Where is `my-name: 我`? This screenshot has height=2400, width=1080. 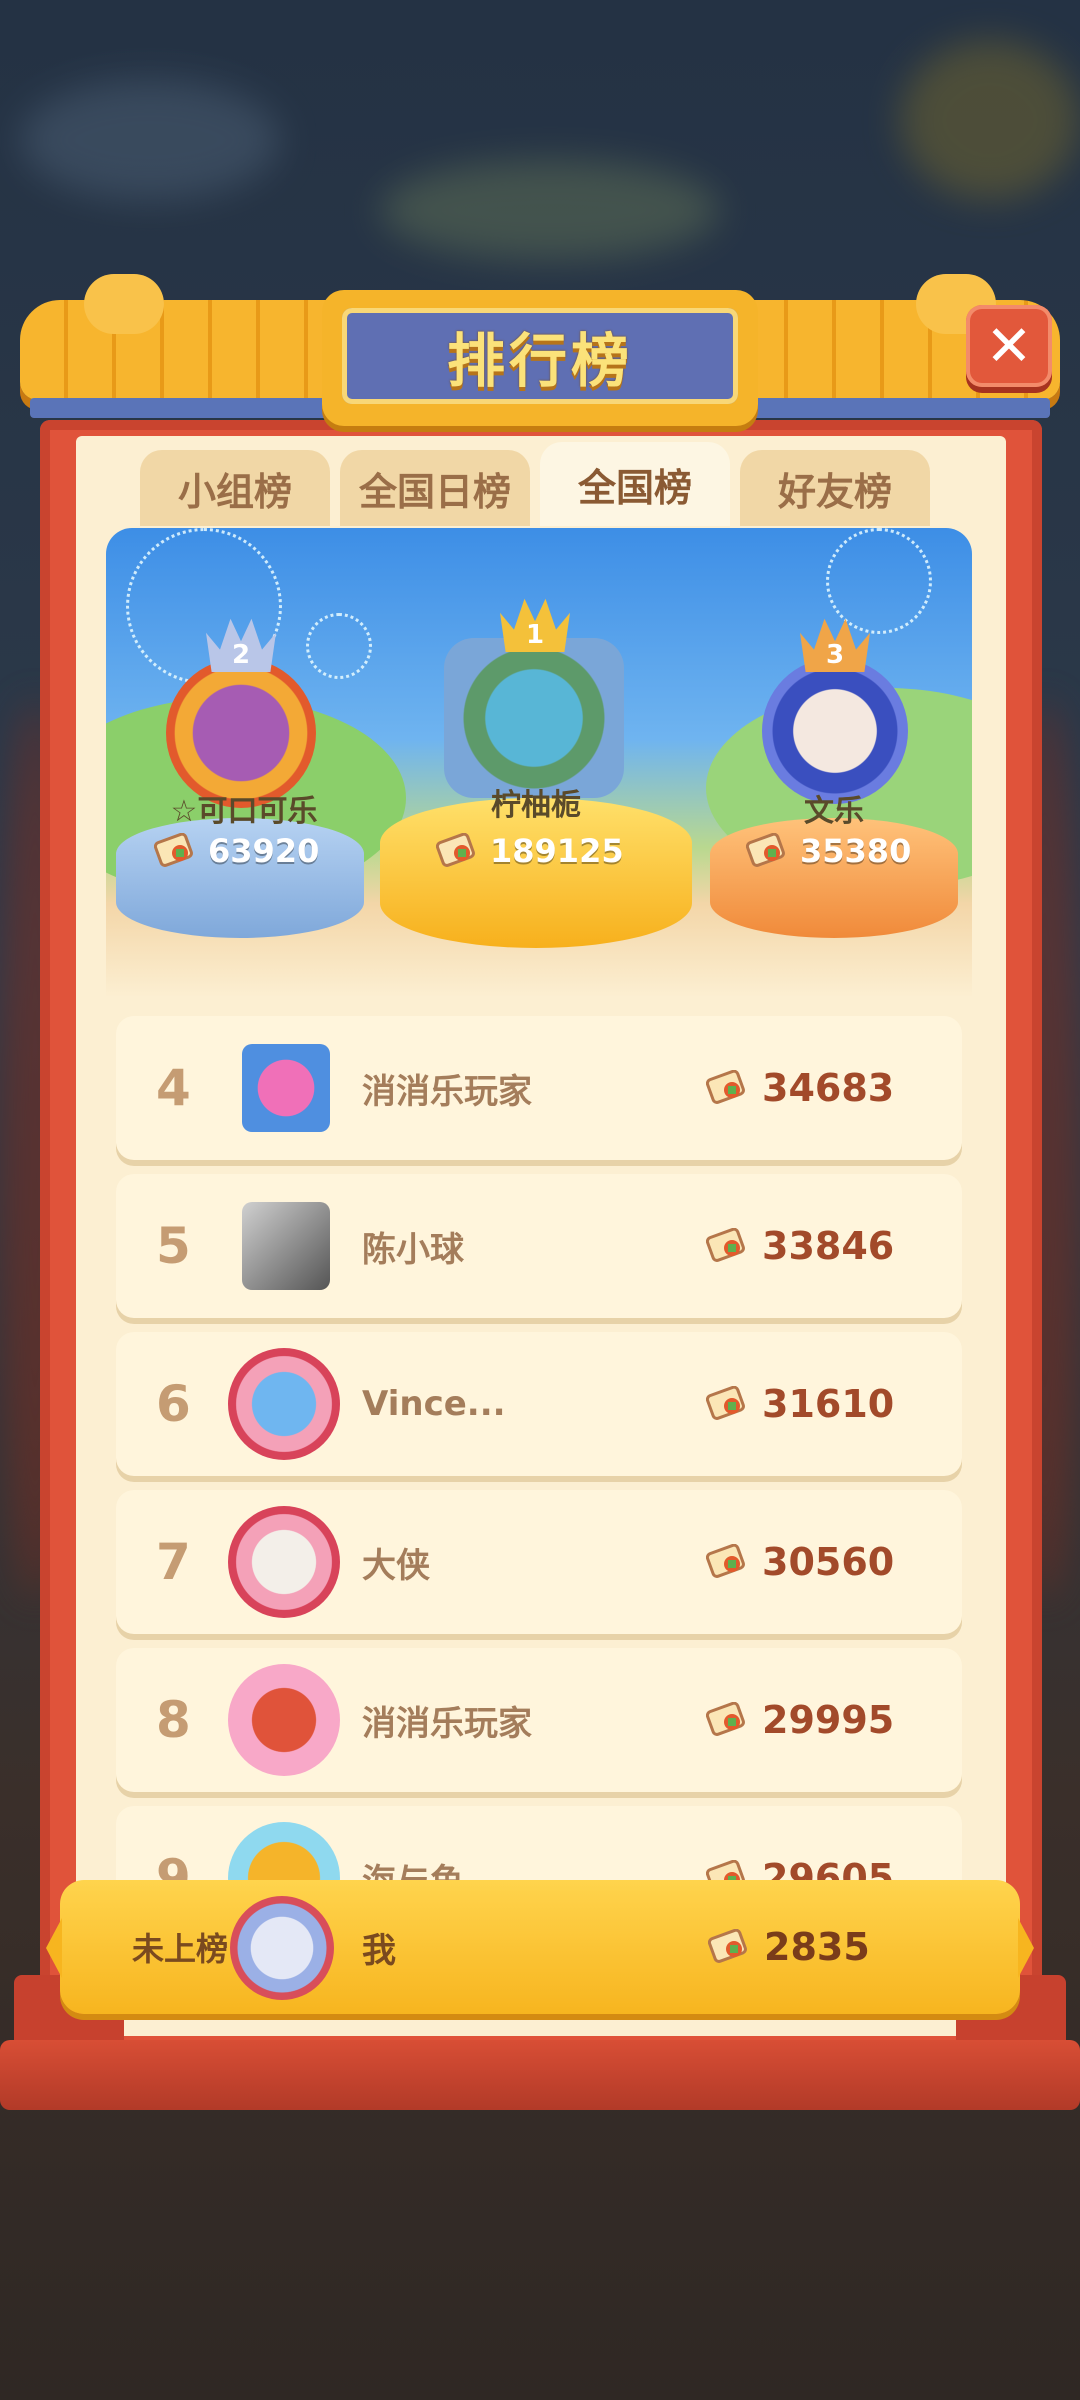
my-name: 我 is located at coordinates (379, 1950).